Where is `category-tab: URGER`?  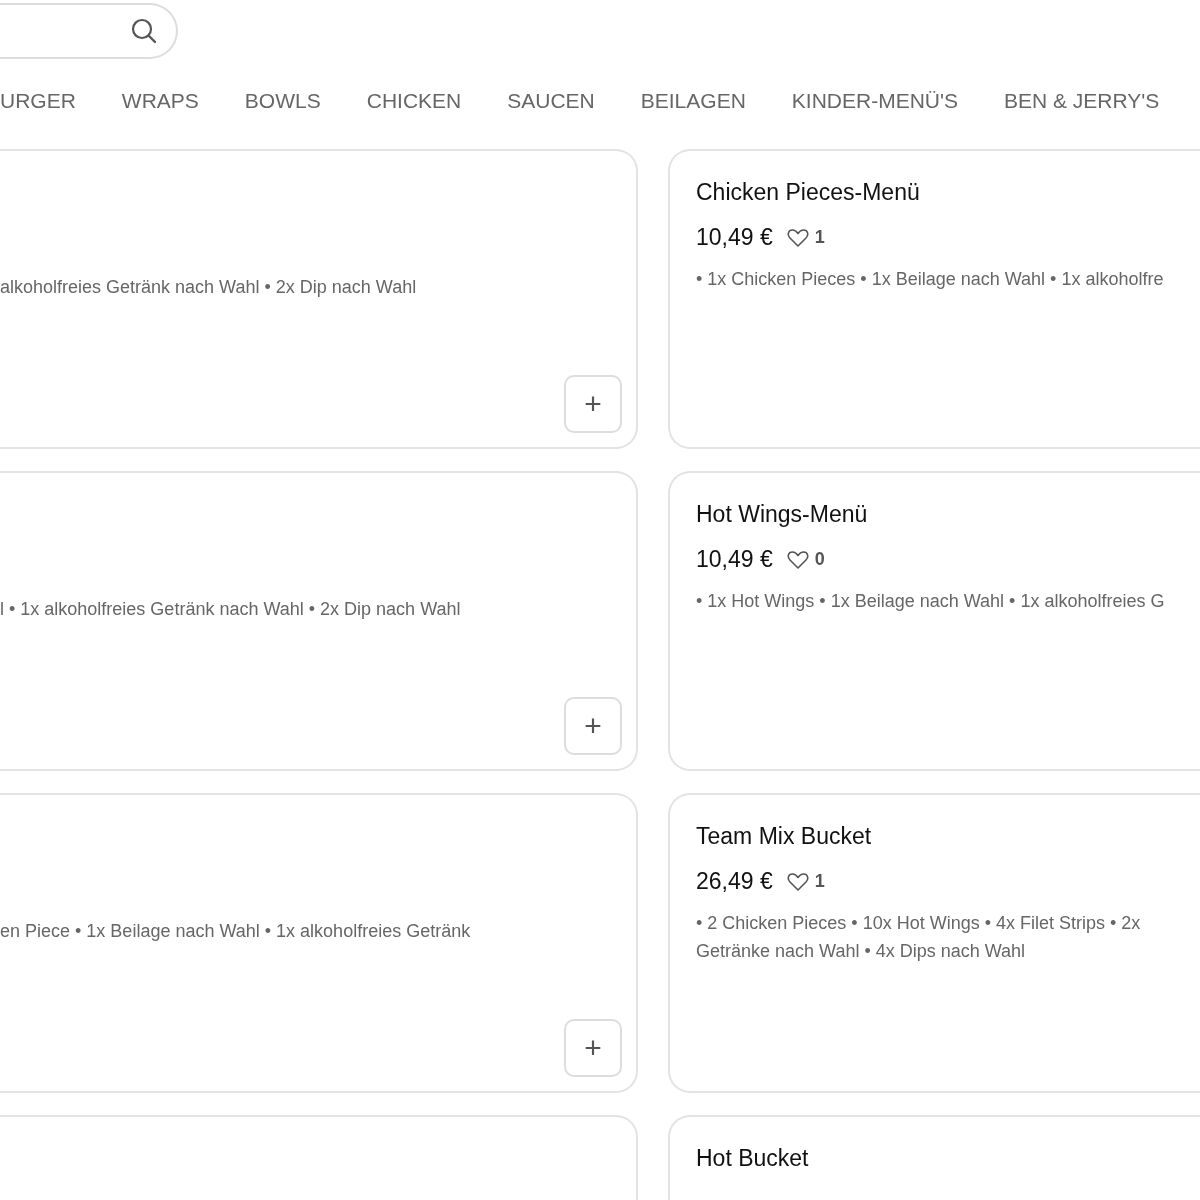
category-tab: URGER is located at coordinates (38, 104).